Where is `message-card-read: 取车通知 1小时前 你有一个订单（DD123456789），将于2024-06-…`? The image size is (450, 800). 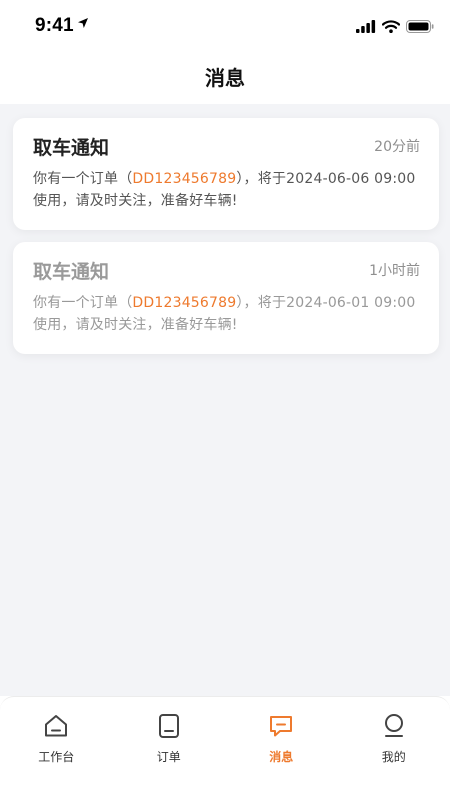 message-card-read: 取车通知 1小时前 你有一个订单（DD123456789），将于2024-06-… is located at coordinates (226, 298).